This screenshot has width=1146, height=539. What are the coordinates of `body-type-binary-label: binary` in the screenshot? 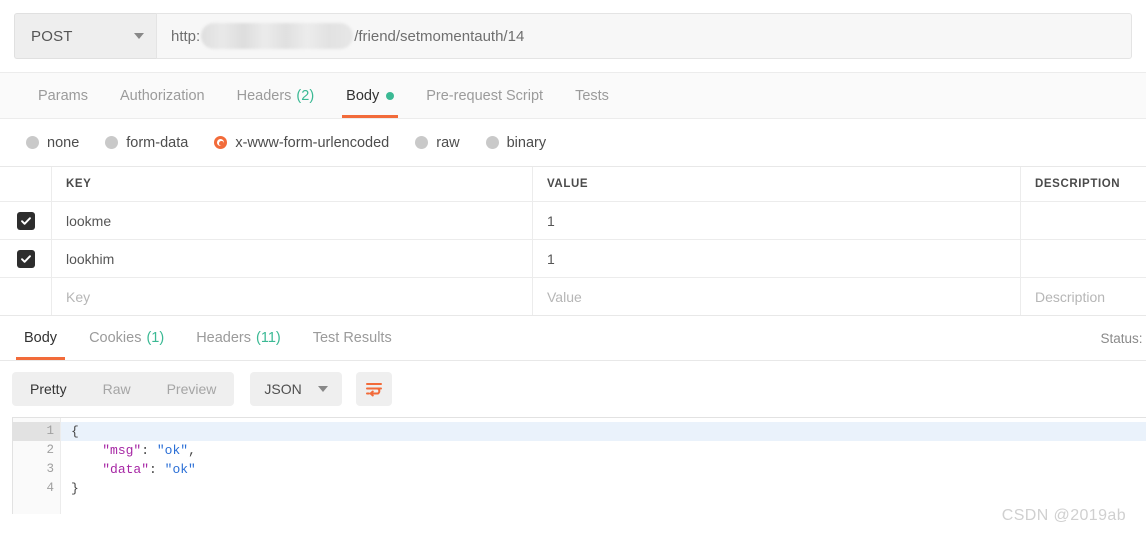 It's located at (526, 142).